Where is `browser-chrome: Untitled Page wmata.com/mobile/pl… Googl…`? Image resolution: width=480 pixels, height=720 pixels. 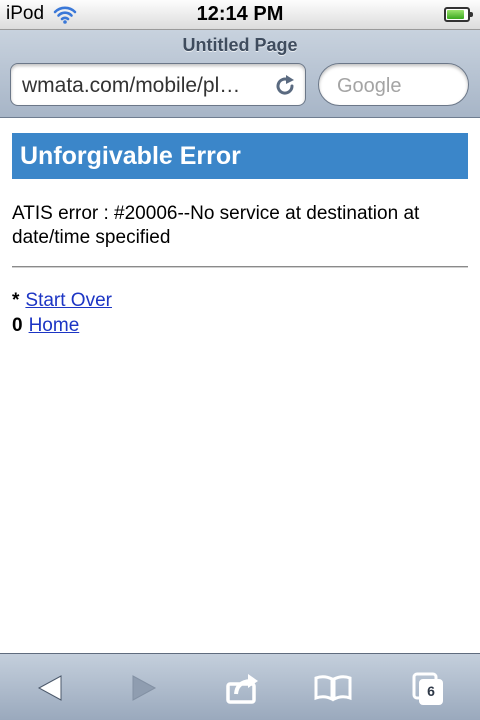
browser-chrome: Untitled Page wmata.com/mobile/pl… Googl… is located at coordinates (240, 74).